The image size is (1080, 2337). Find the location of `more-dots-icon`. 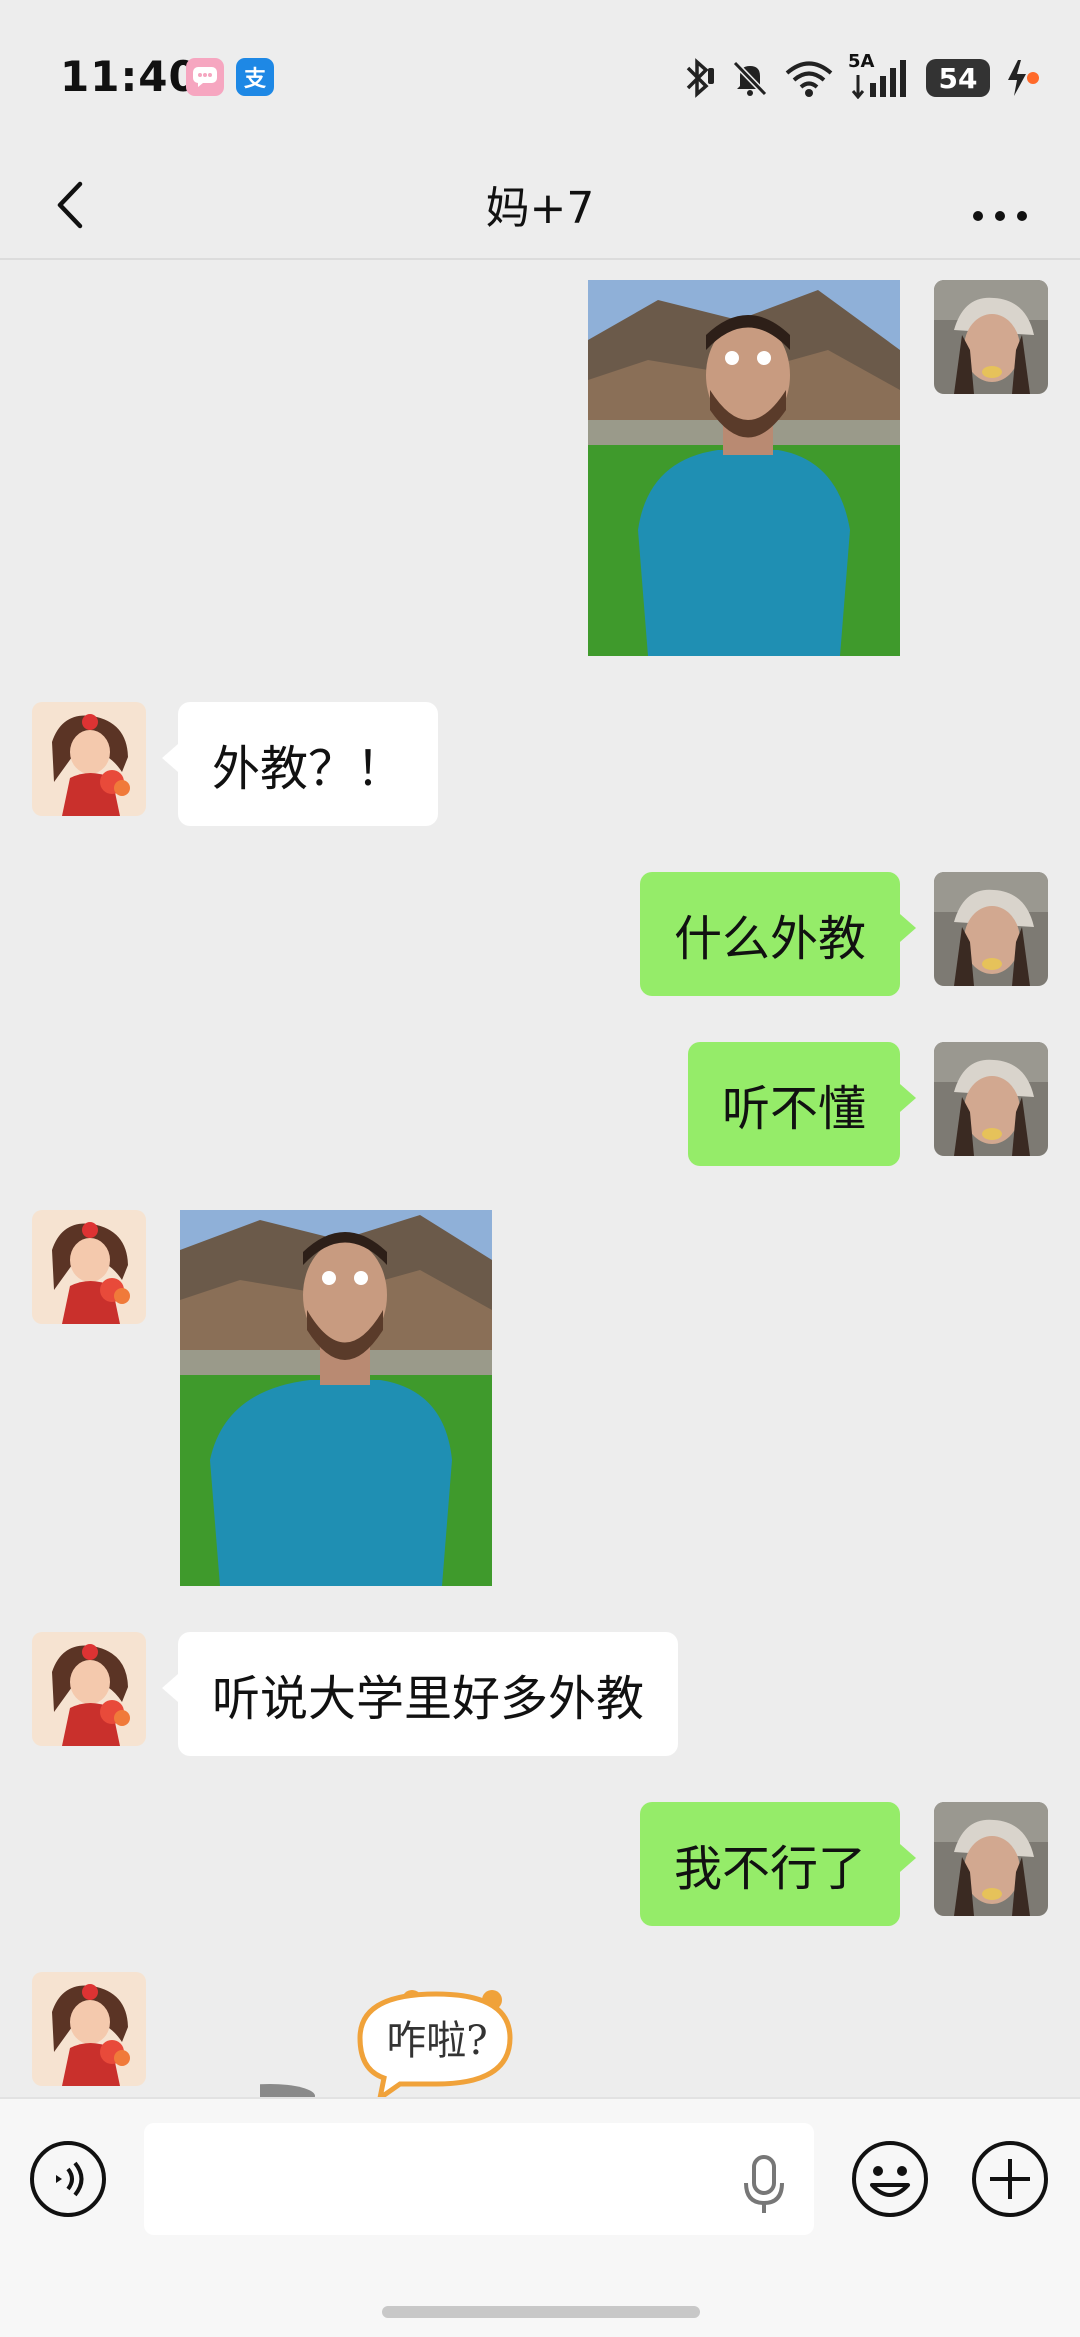

more-dots-icon is located at coordinates (1000, 216).